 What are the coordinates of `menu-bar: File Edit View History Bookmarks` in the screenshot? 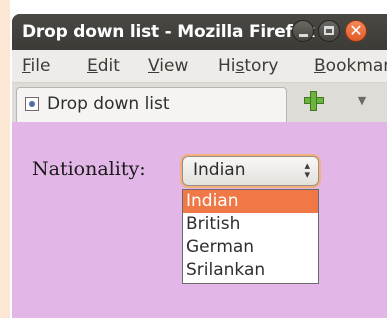 It's located at (199, 66).